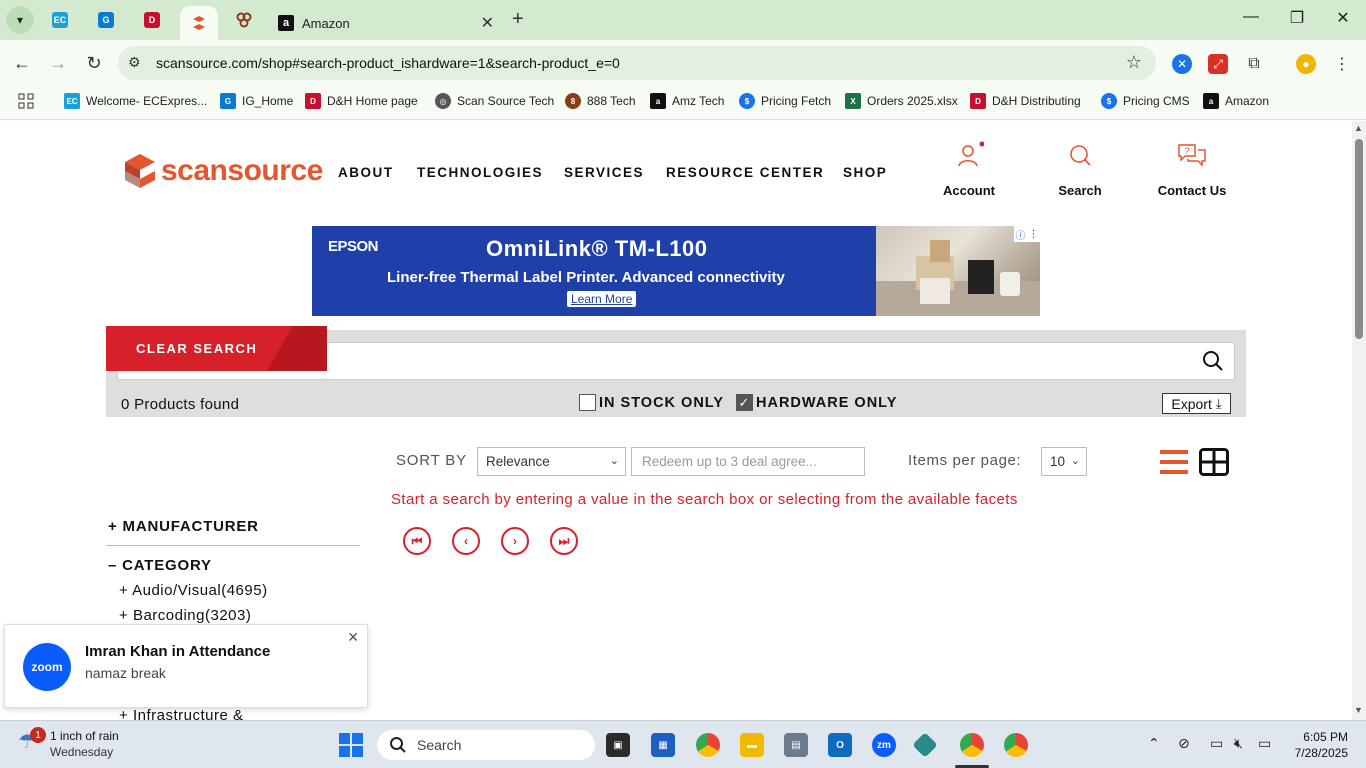 This screenshot has width=1366, height=768. What do you see at coordinates (901, 101) in the screenshot?
I see `bookmark-orders-2025: X Orders 2025.xlsx` at bounding box center [901, 101].